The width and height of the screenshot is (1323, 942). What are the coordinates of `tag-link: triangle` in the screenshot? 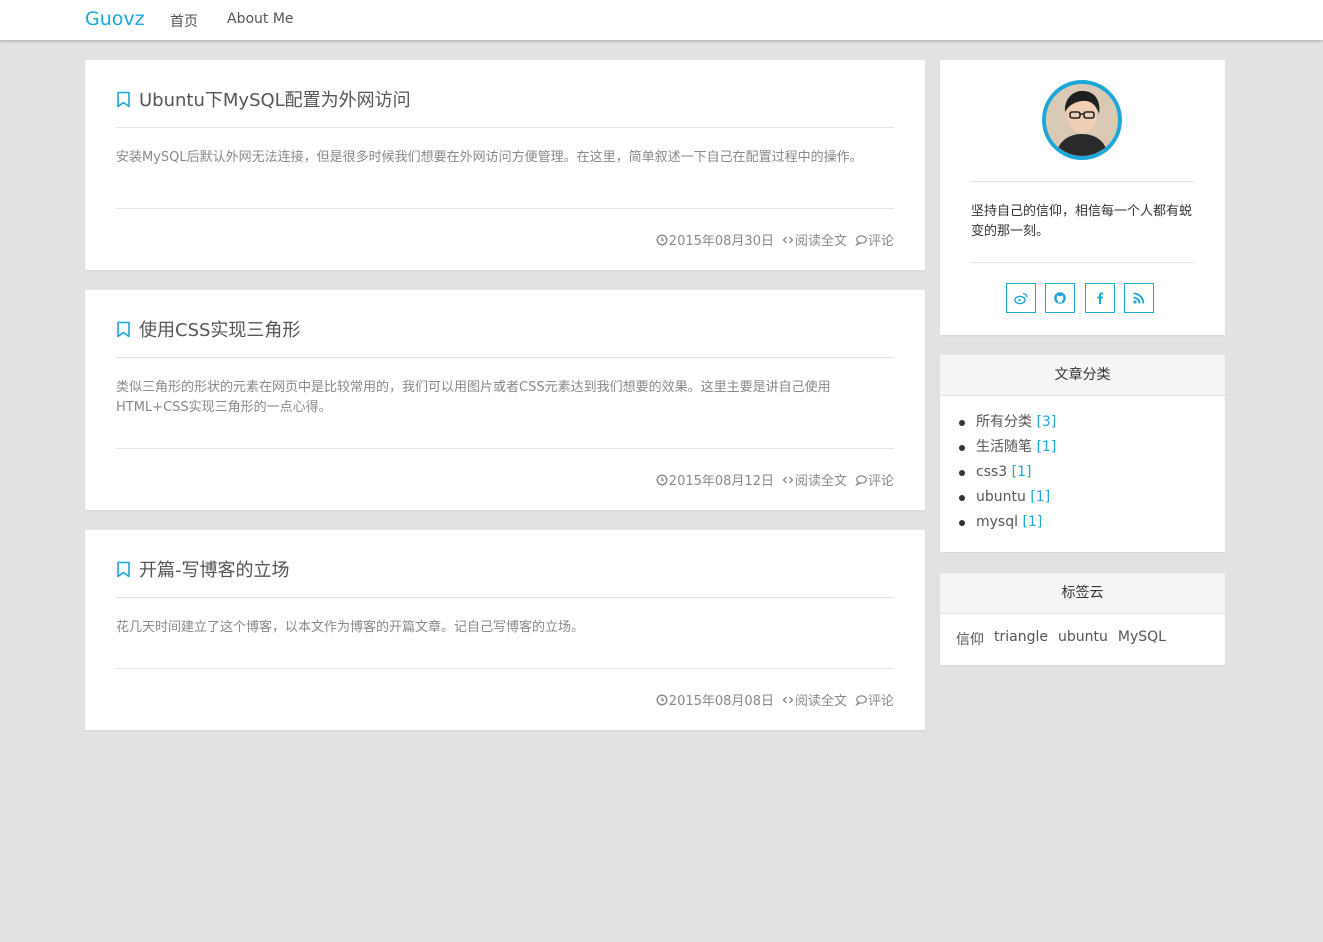 It's located at (1021, 639).